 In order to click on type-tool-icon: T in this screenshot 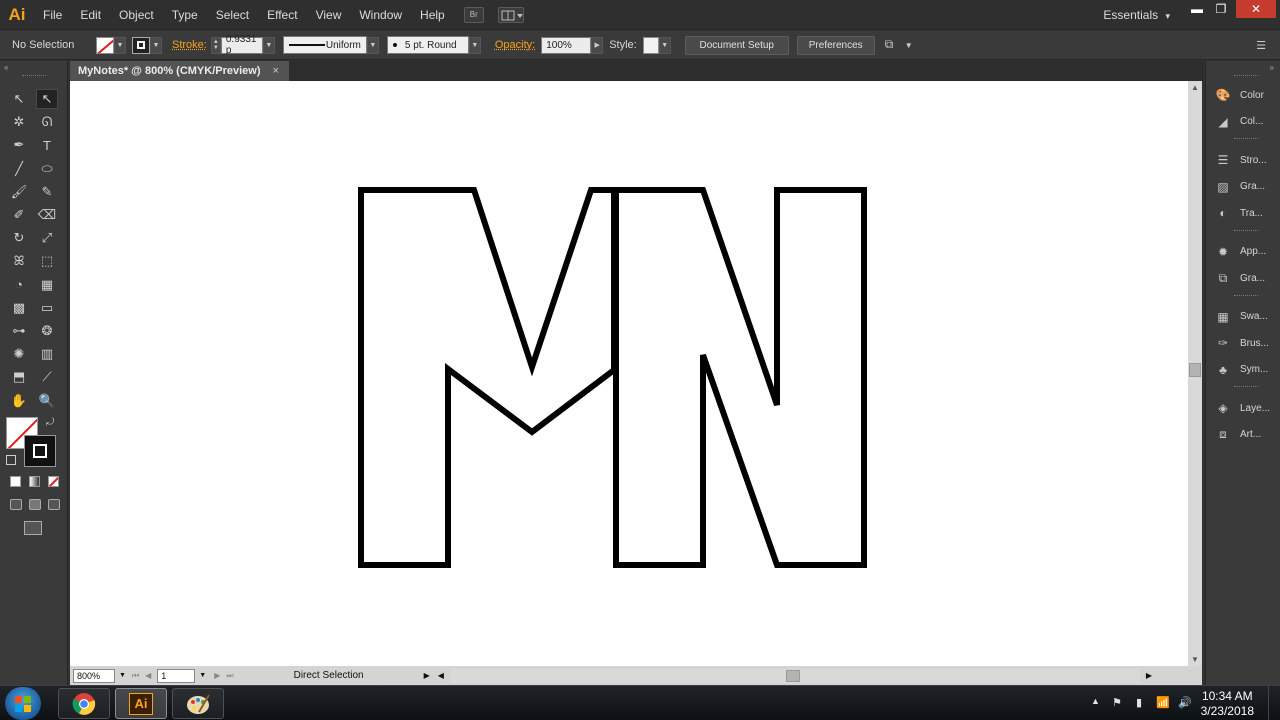, I will do `click(47, 145)`.